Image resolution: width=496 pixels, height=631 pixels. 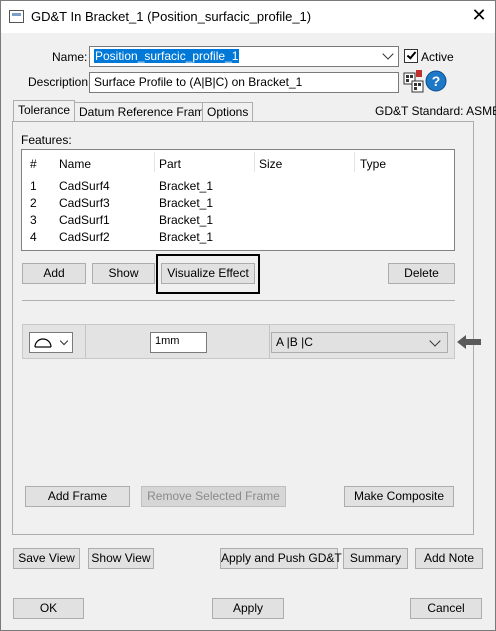 What do you see at coordinates (270, 164) in the screenshot?
I see `column-header-size: Size` at bounding box center [270, 164].